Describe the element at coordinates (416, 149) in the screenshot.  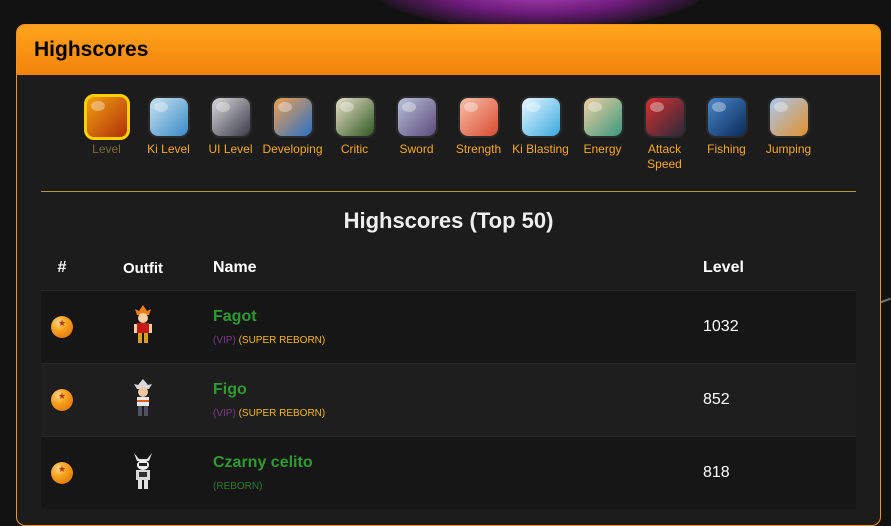
I see `skill-tab-label: Sword` at that location.